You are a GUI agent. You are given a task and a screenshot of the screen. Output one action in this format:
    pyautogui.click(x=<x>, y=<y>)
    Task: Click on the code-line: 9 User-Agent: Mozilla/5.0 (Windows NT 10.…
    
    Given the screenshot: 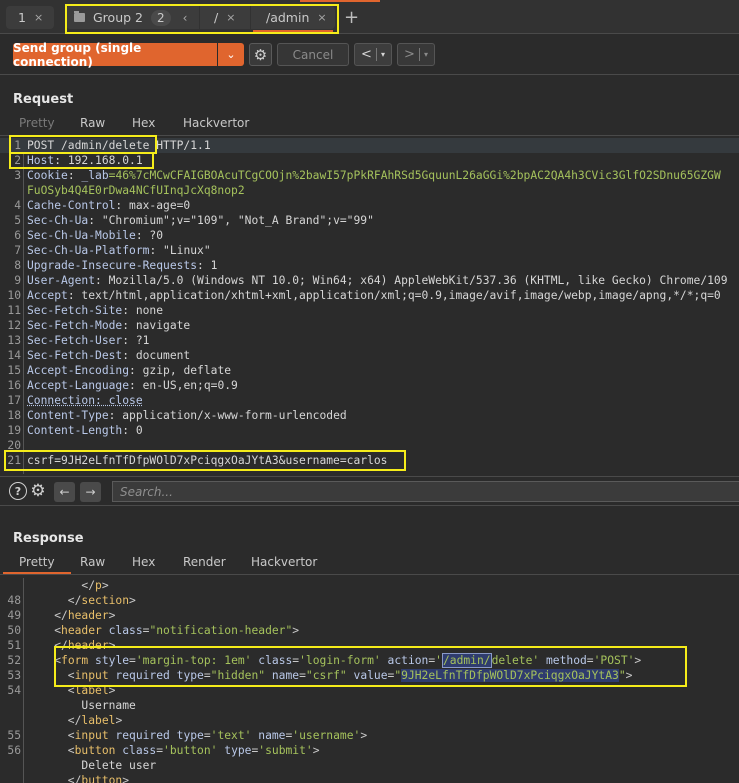 What is the action you would take?
    pyautogui.click(x=369, y=280)
    